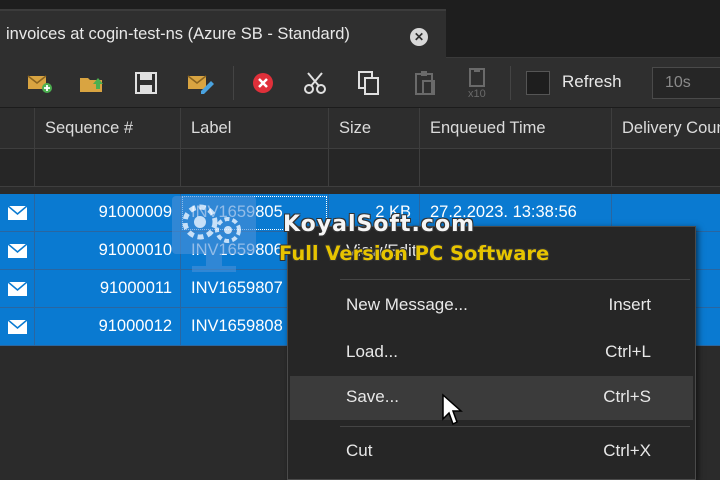  I want to click on column-header-delivery-count: Delivery Count, so click(666, 128).